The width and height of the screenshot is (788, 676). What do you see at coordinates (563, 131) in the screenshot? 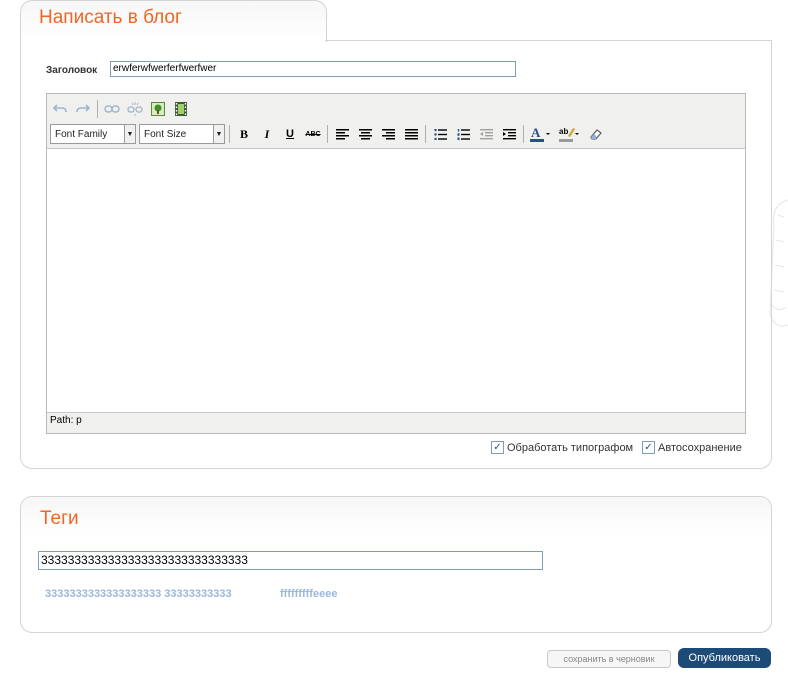
I see `svg-text: ab` at bounding box center [563, 131].